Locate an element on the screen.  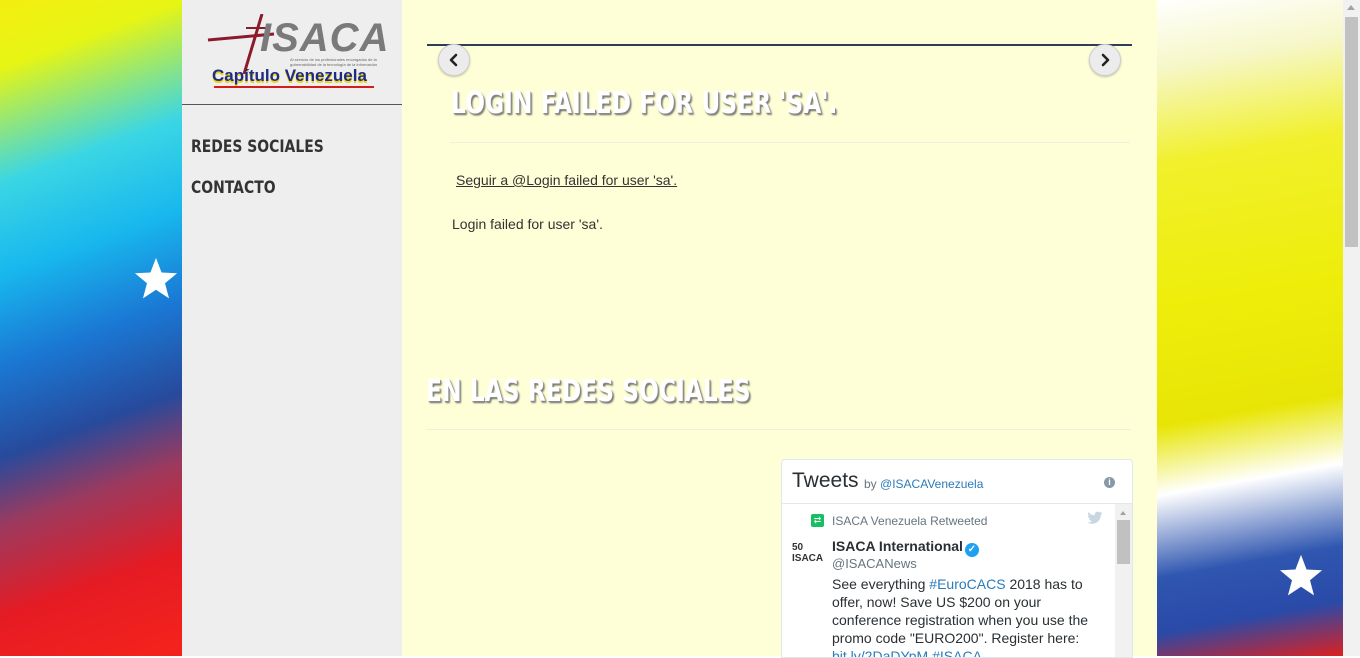
nav-item-redes-sociales: Redes Sociales is located at coordinates (257, 147).